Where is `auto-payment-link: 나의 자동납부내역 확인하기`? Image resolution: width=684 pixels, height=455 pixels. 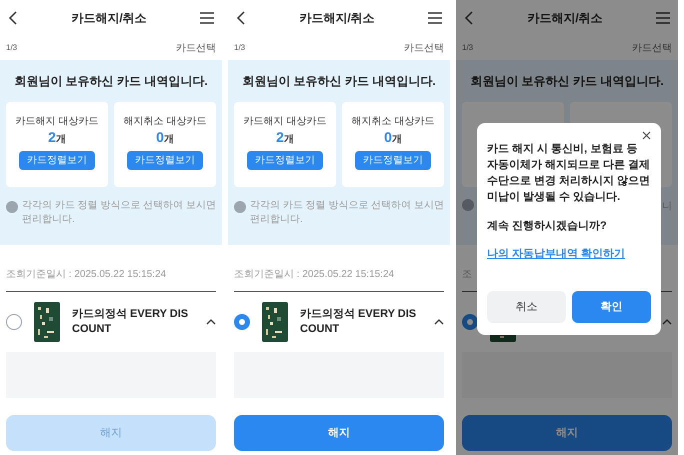 auto-payment-link: 나의 자동납부내역 확인하기 is located at coordinates (556, 254).